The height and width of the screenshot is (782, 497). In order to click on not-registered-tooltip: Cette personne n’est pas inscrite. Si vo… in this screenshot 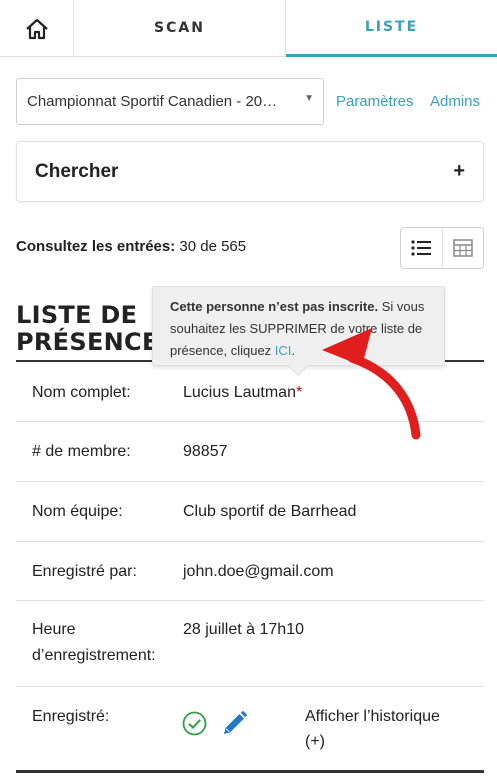, I will do `click(298, 331)`.